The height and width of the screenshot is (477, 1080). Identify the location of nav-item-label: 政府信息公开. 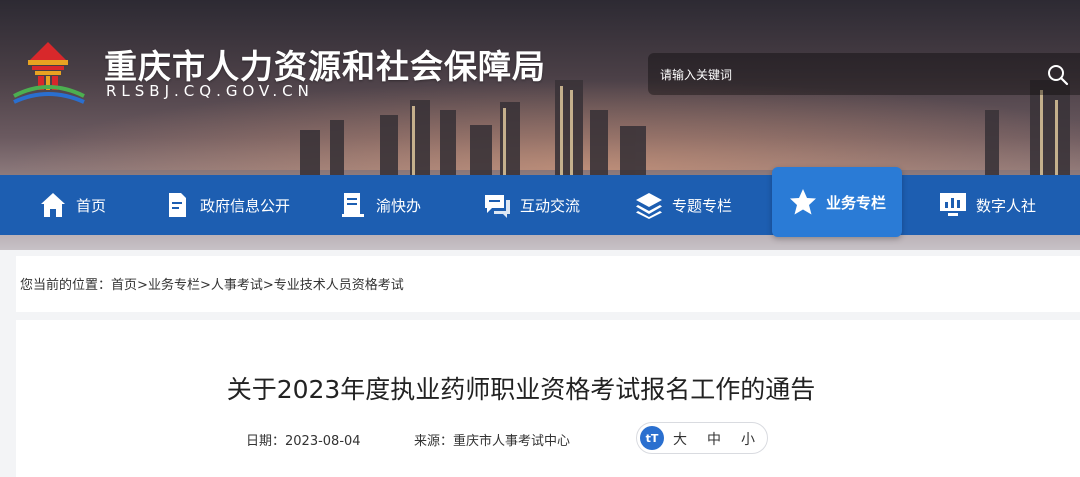
(245, 205).